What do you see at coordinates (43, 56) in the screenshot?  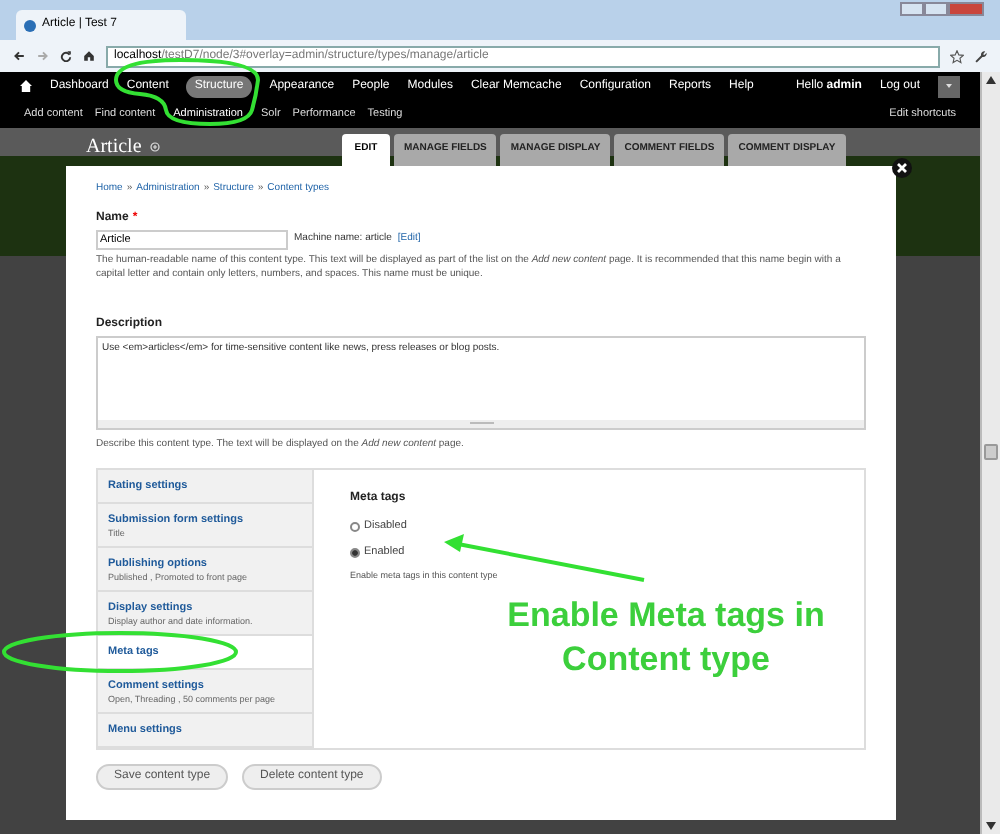 I see `forward-icon` at bounding box center [43, 56].